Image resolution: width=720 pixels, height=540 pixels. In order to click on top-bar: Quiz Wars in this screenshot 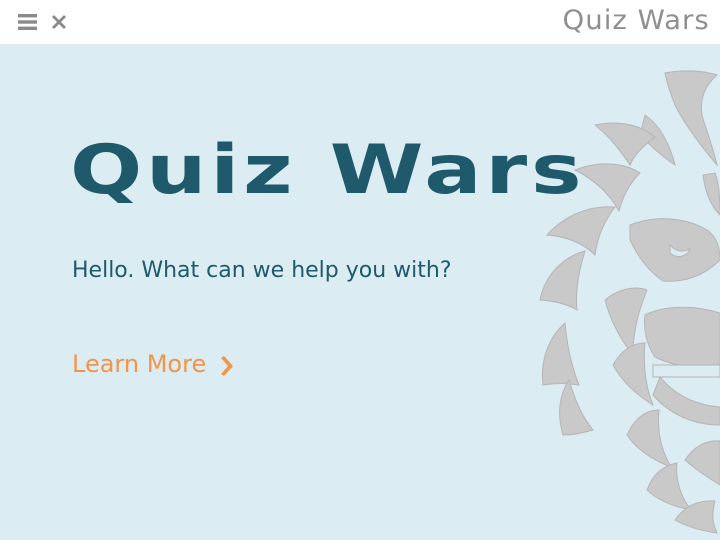, I will do `click(360, 22)`.